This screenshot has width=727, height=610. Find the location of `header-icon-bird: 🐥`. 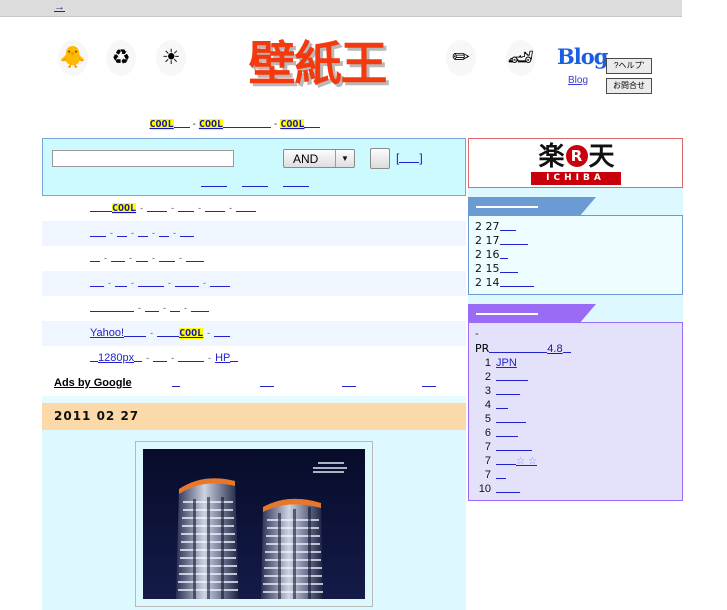

header-icon-bird: 🐥 is located at coordinates (73, 67).